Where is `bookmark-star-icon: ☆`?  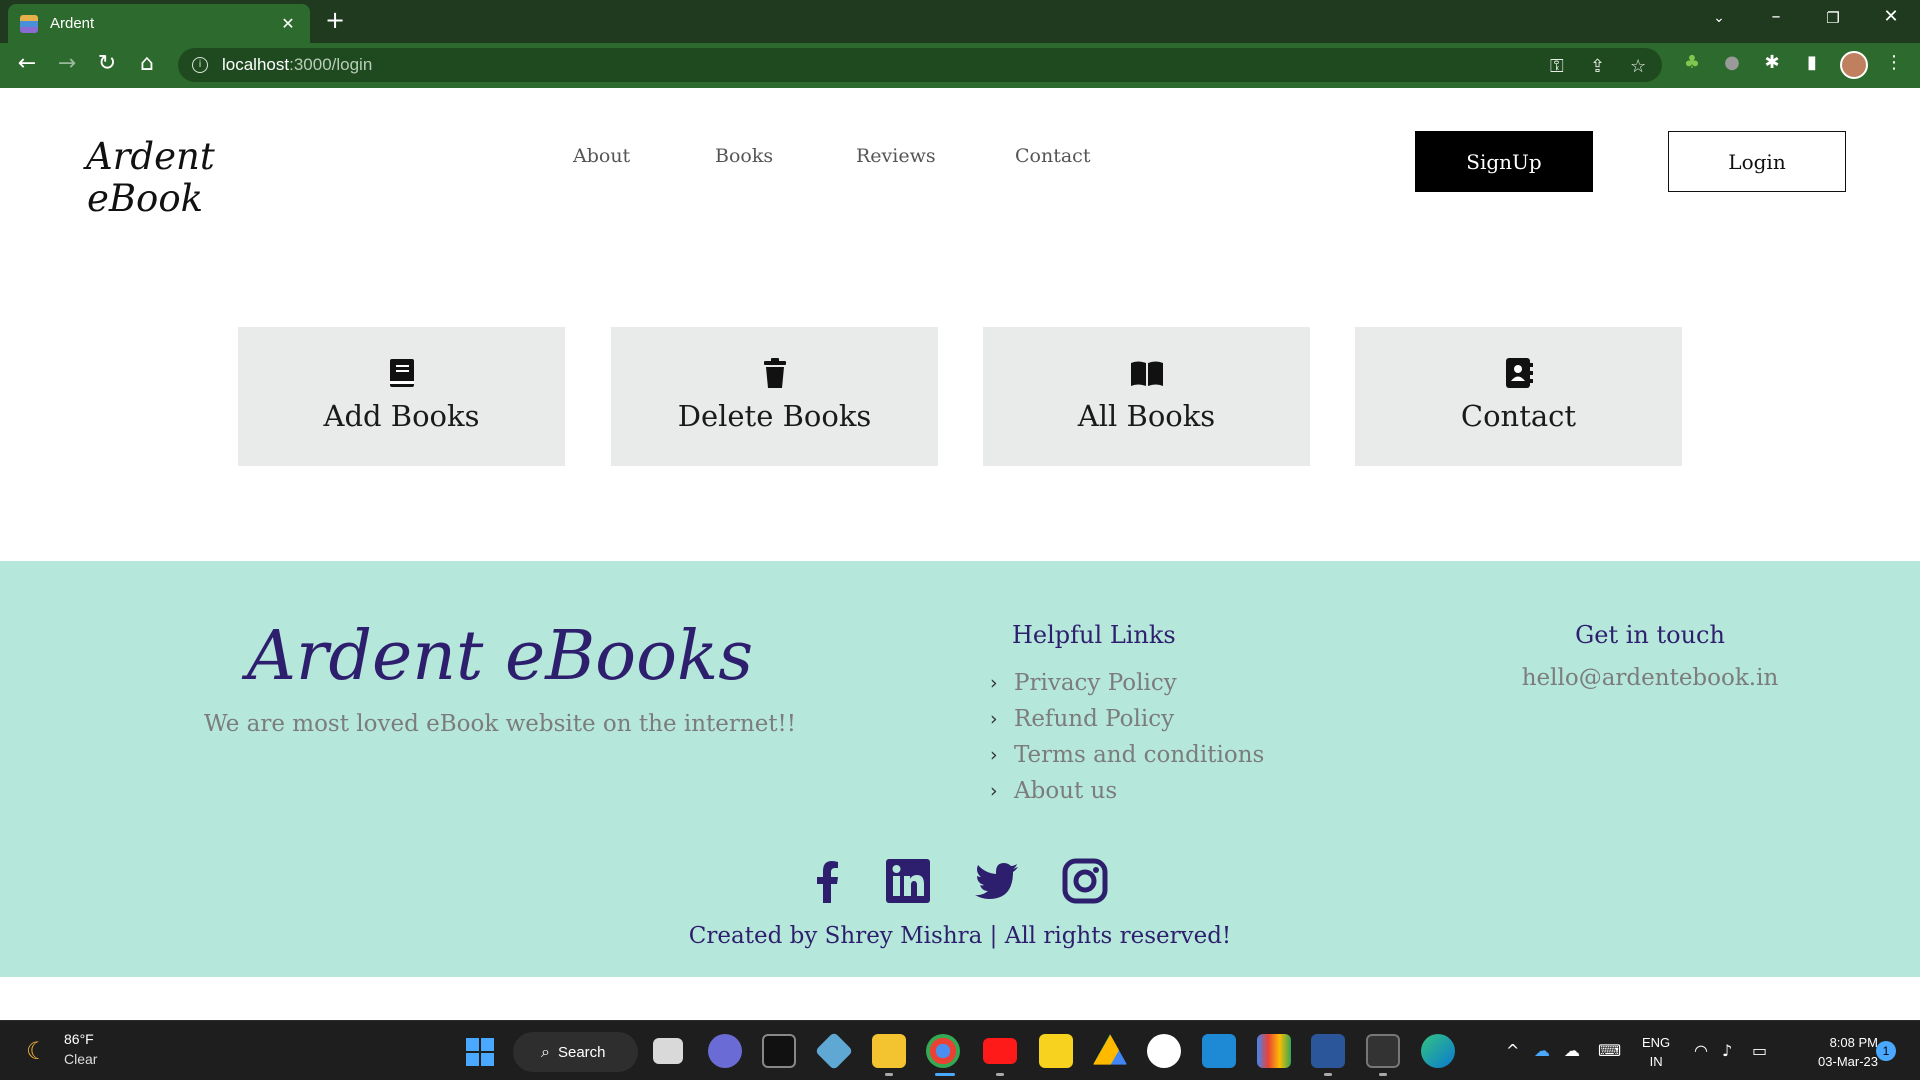 bookmark-star-icon: ☆ is located at coordinates (1638, 66).